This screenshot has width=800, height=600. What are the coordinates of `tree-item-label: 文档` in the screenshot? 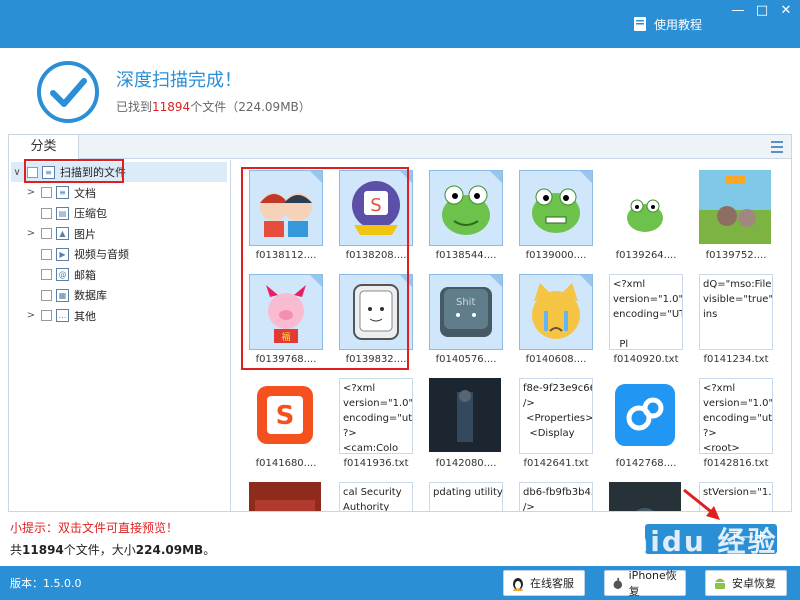 It's located at (85, 193).